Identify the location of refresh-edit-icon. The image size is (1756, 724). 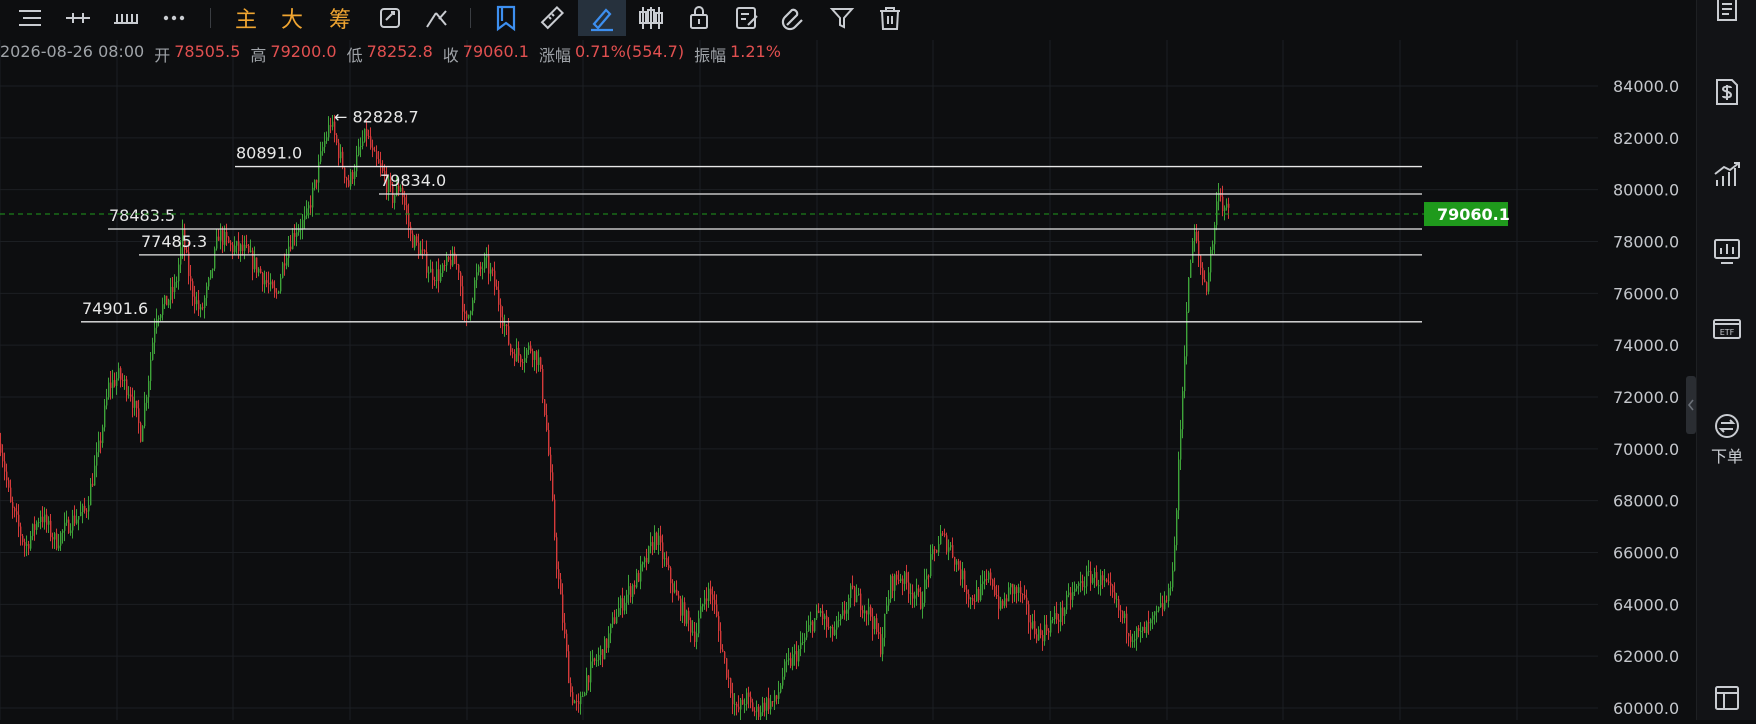
(390, 18).